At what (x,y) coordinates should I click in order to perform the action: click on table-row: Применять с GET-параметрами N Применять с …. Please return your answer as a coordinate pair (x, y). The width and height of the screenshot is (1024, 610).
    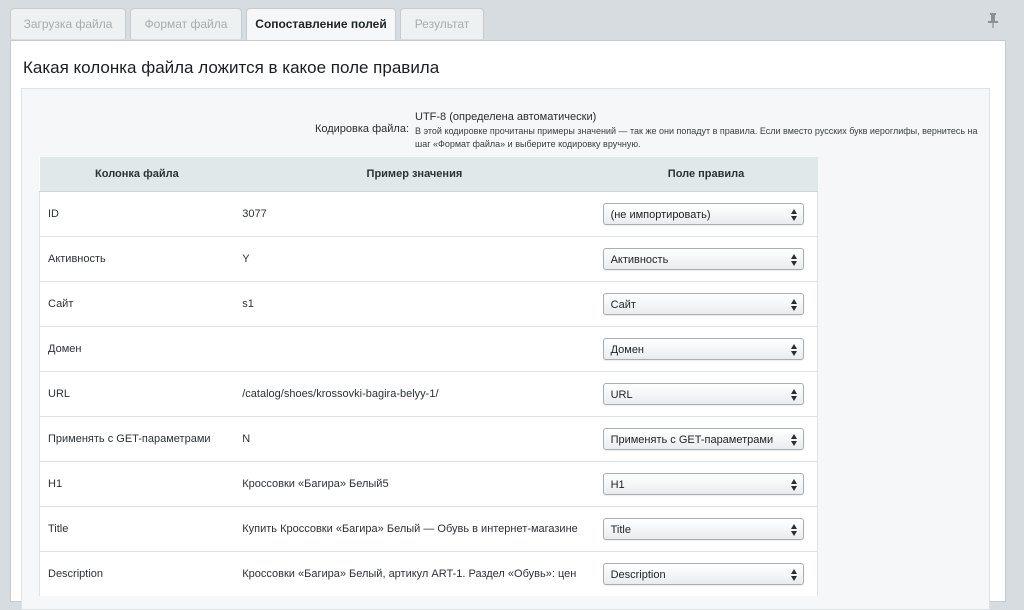
    Looking at the image, I should click on (428, 439).